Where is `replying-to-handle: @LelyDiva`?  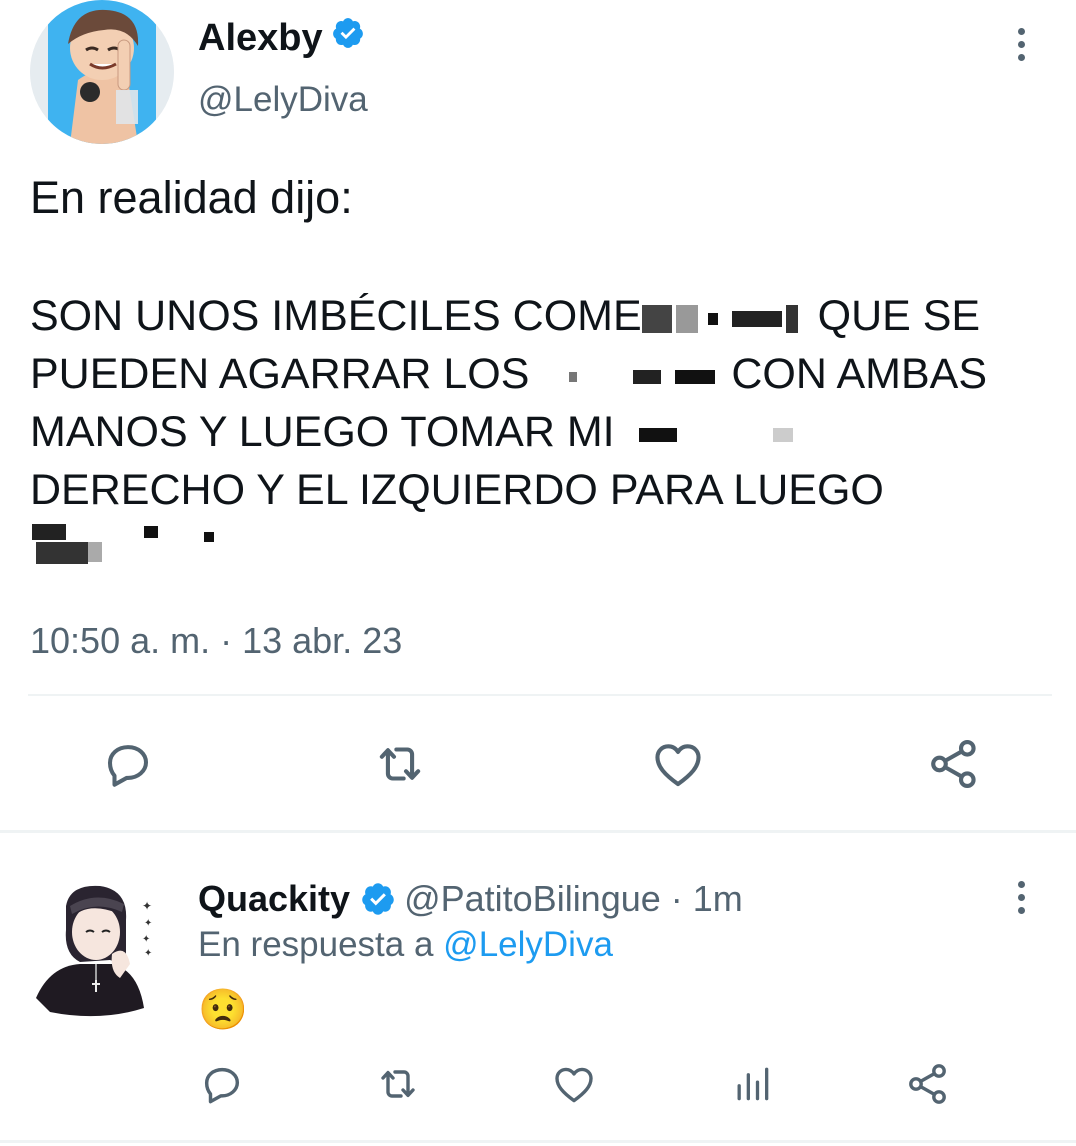 replying-to-handle: @LelyDiva is located at coordinates (528, 944).